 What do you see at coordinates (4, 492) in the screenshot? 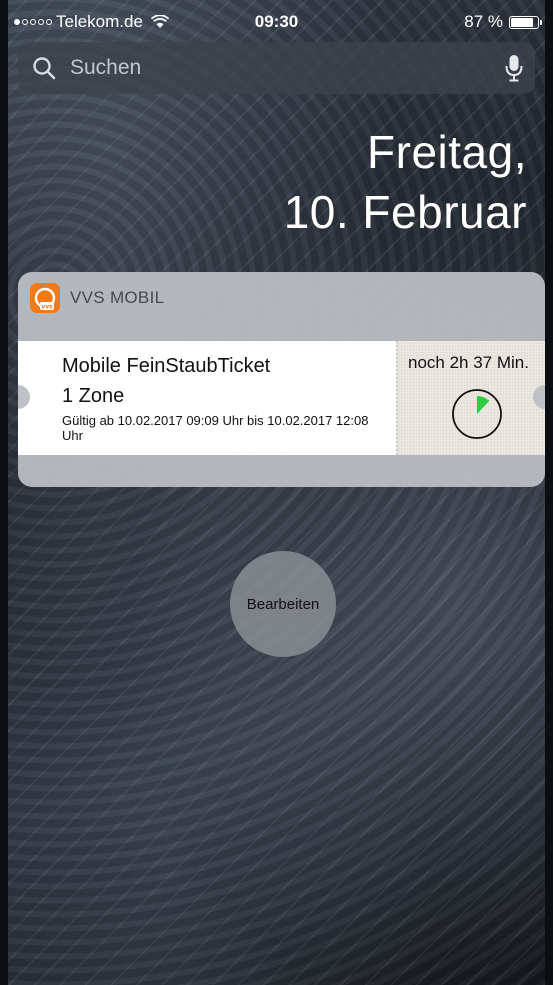
I see `screen-bezel-left` at bounding box center [4, 492].